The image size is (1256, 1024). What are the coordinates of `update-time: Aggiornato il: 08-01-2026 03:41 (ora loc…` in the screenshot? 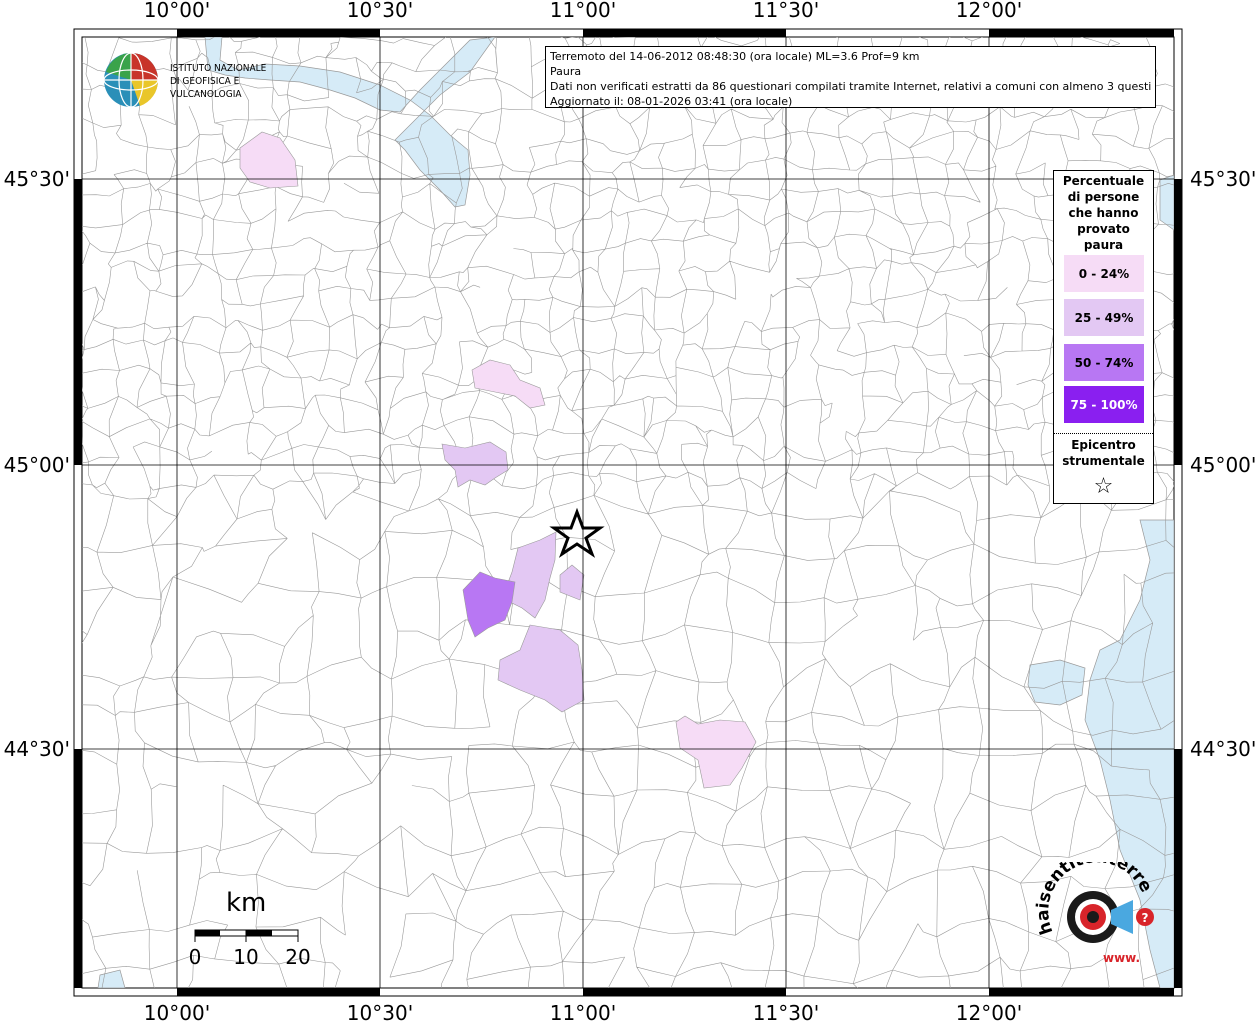 It's located at (671, 101).